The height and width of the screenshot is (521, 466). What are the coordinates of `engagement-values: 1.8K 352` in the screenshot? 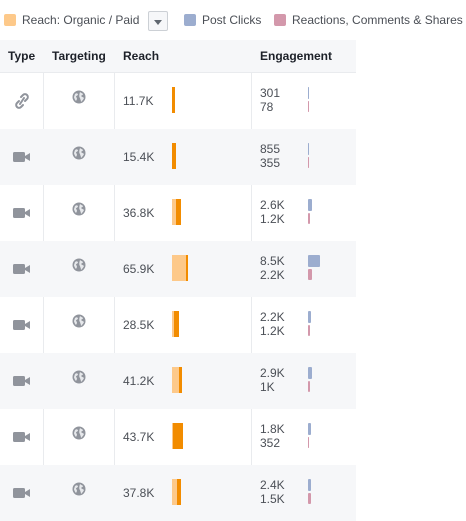 It's located at (272, 436).